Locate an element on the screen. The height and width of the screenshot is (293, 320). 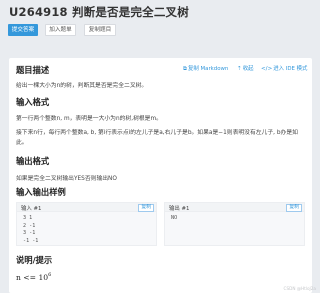
add-to-list-button: 加入题单 is located at coordinates (60, 30).